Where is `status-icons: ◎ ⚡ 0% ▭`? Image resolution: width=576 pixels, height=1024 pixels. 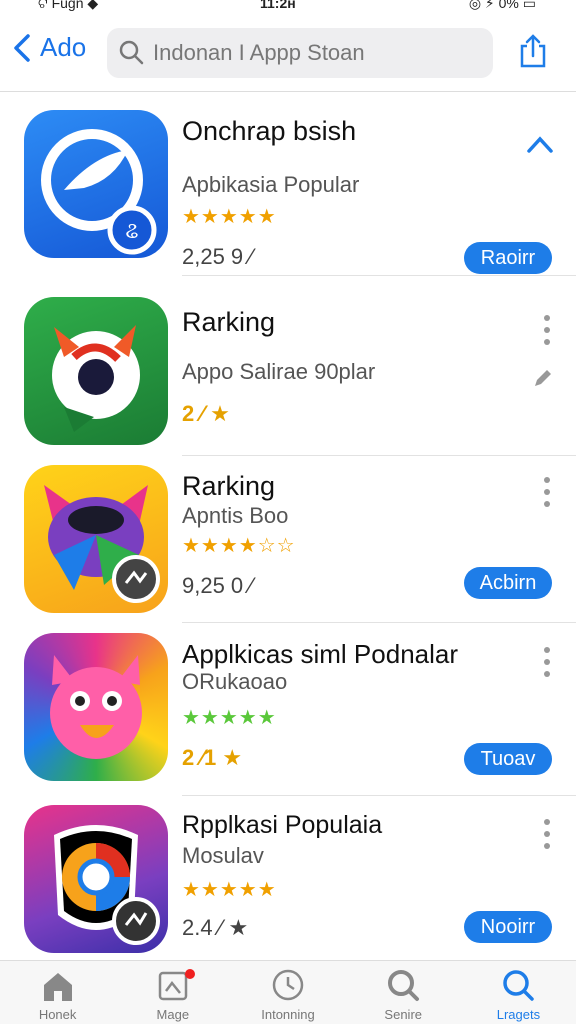
status-icons: ◎ ⚡ 0% ▭ is located at coordinates (502, 5).